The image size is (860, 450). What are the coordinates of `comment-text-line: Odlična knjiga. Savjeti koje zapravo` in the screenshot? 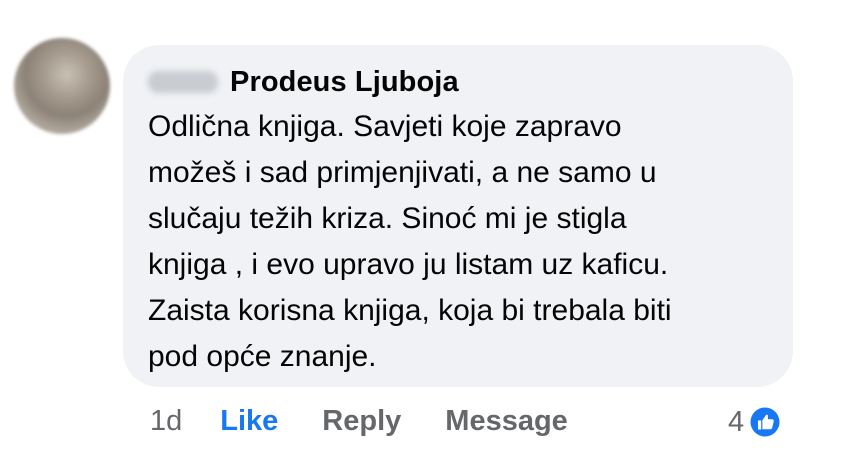 It's located at (385, 126).